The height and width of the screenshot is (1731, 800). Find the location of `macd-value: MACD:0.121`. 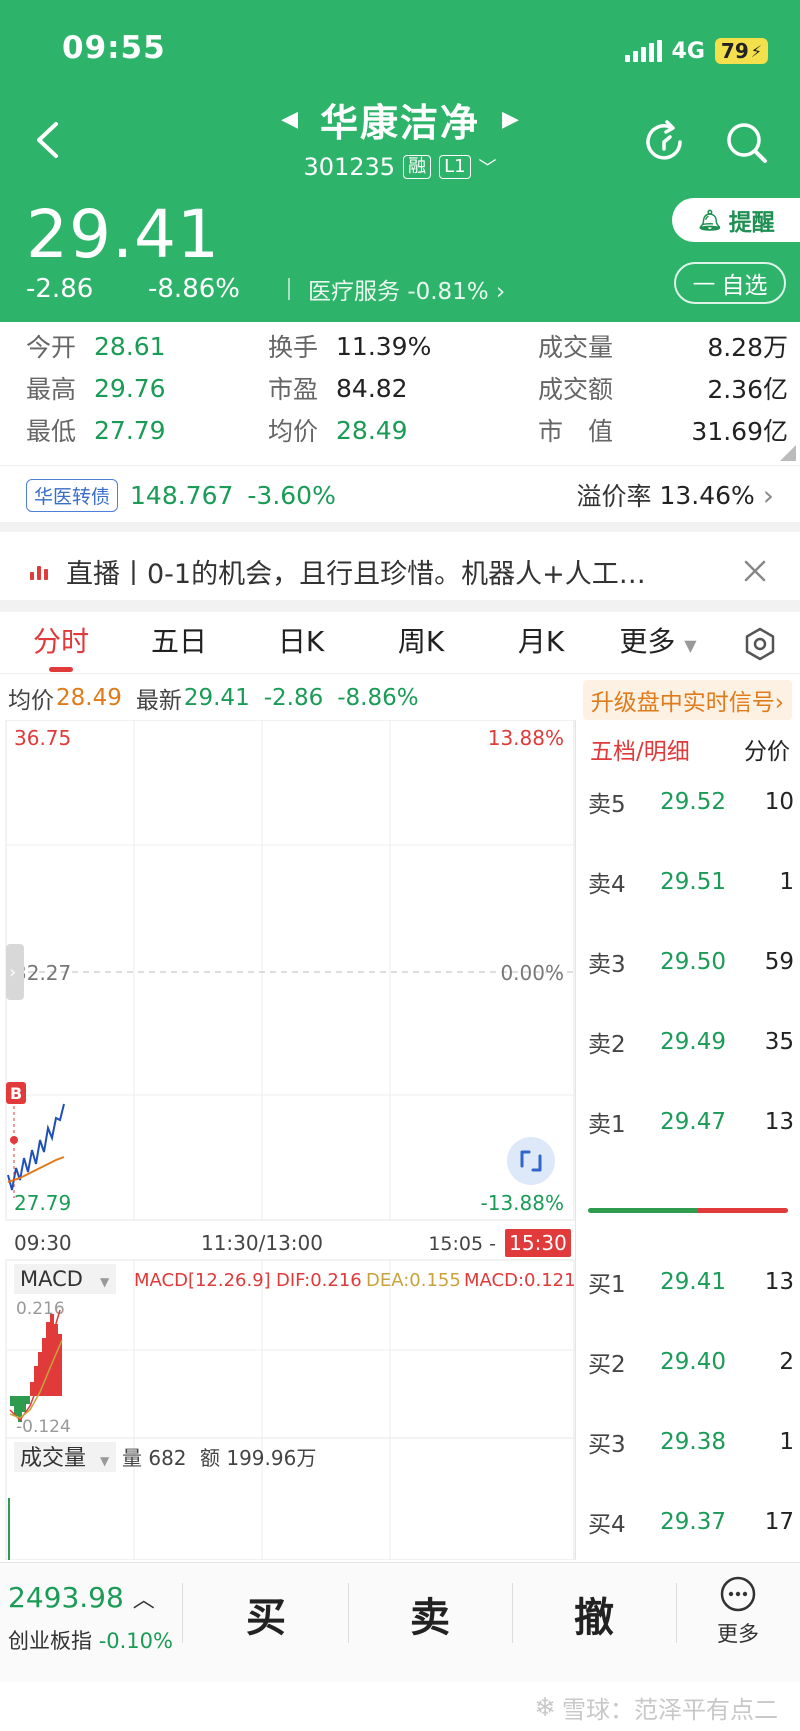

macd-value: MACD:0.121 is located at coordinates (519, 1280).